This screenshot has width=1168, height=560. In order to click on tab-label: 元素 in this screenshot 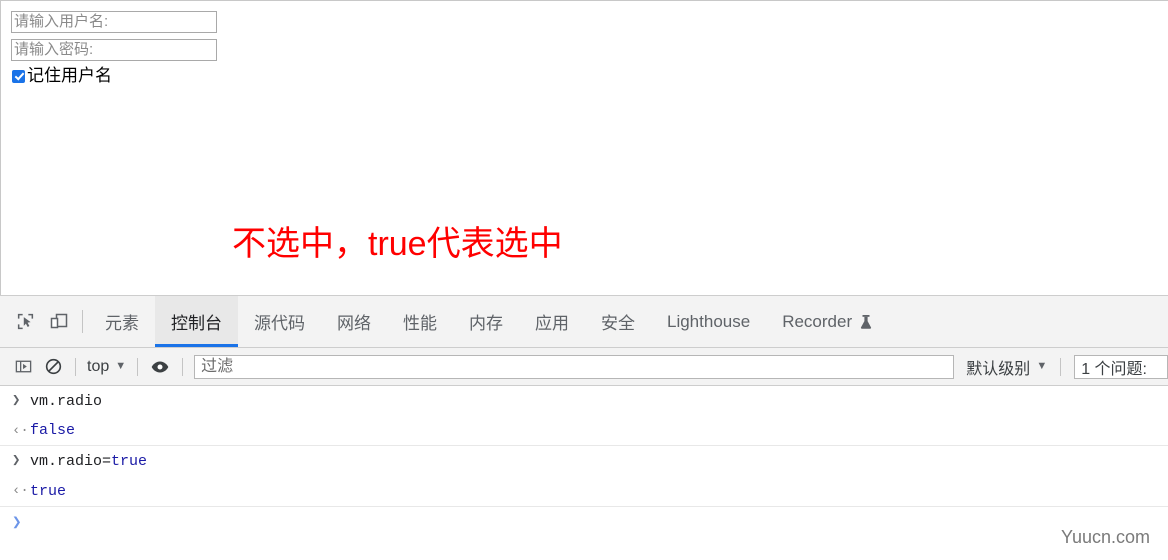, I will do `click(122, 323)`.